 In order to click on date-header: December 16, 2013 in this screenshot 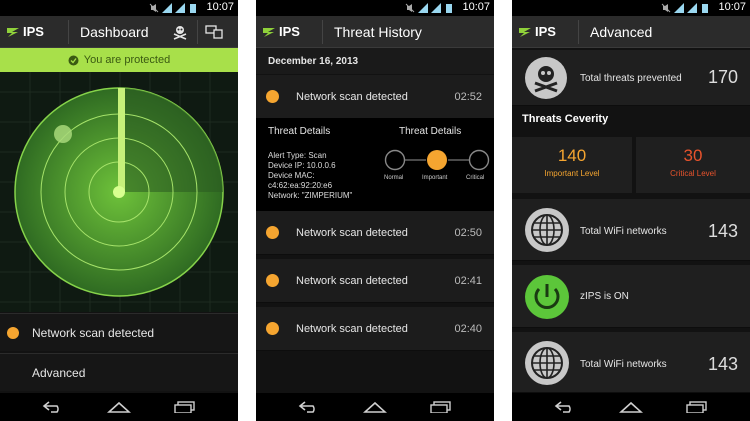, I will do `click(375, 61)`.